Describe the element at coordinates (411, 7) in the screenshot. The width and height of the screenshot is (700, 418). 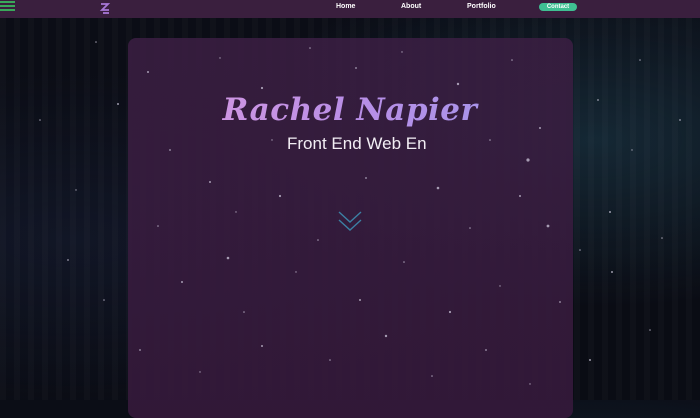
I see `nav-link-about: About` at that location.